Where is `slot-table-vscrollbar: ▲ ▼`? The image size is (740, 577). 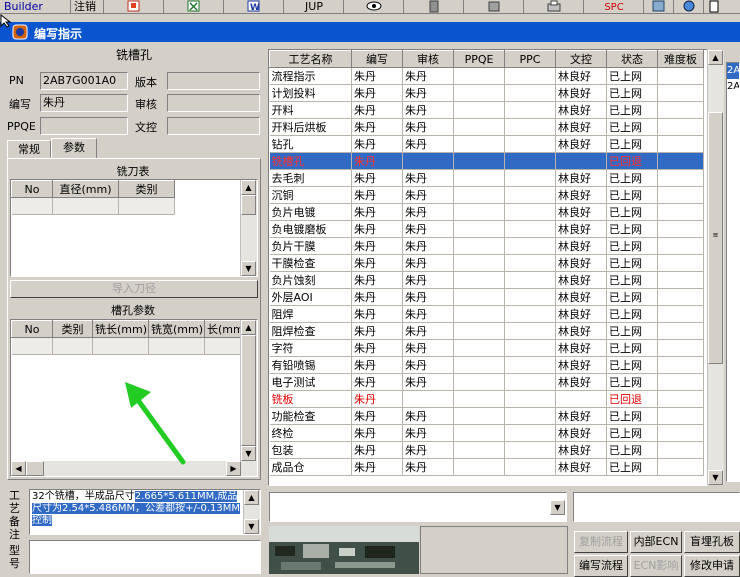
slot-table-vscrollbar: ▲ ▼ is located at coordinates (248, 390).